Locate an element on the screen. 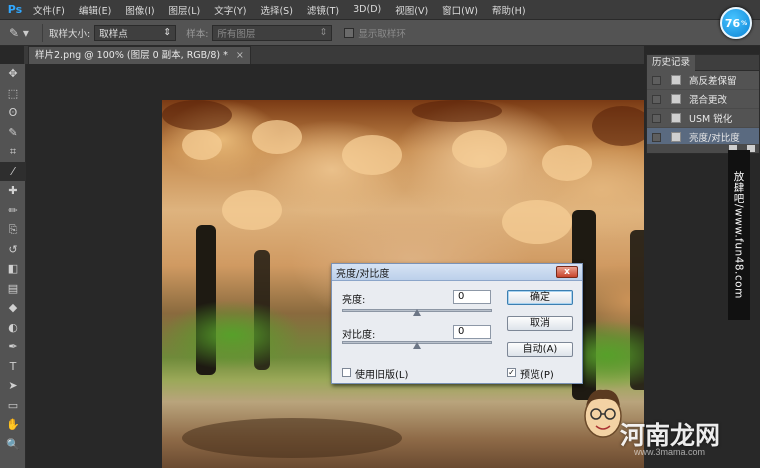  dodge-tool-icon: ◐ is located at coordinates (13, 328).